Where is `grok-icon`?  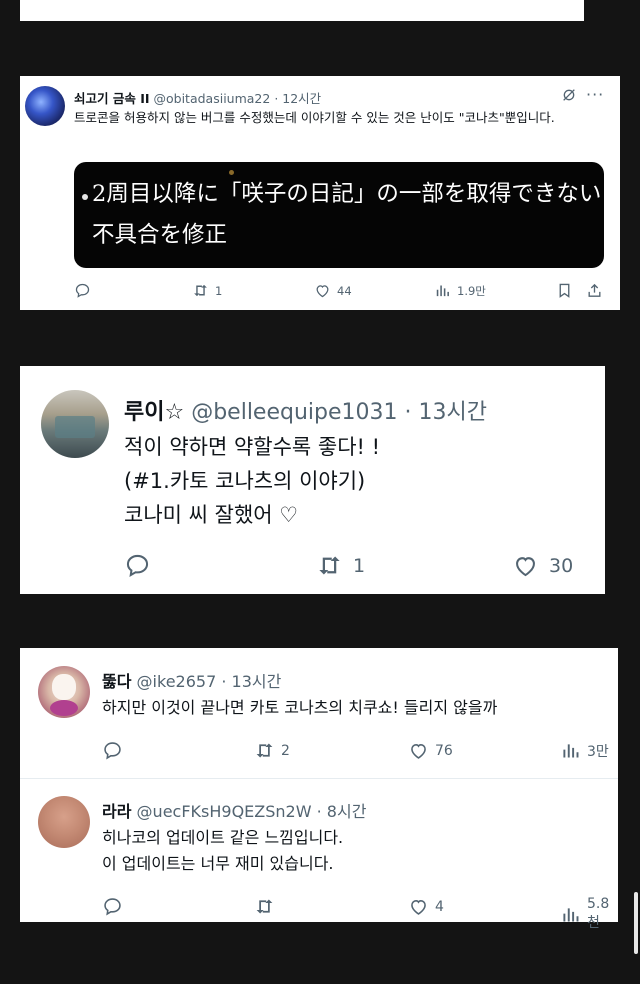
grok-icon is located at coordinates (569, 95).